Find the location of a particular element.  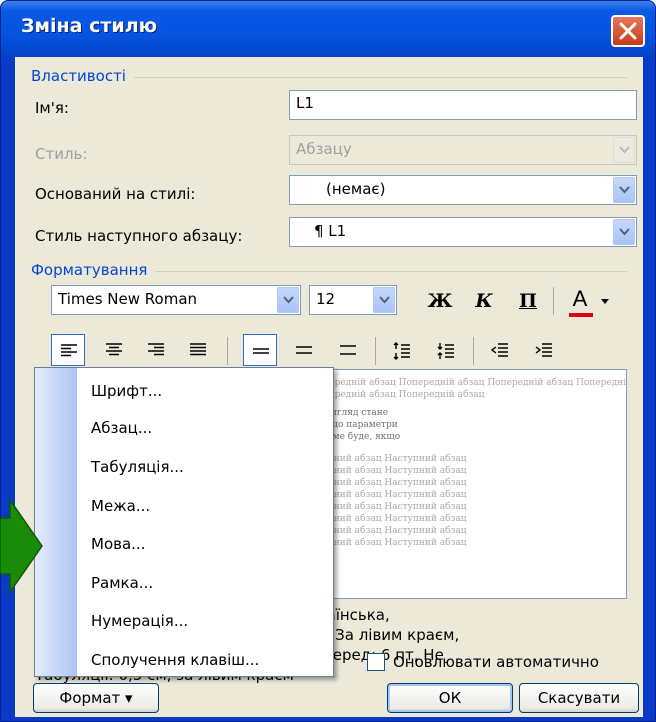

underline-button: П is located at coordinates (528, 301).